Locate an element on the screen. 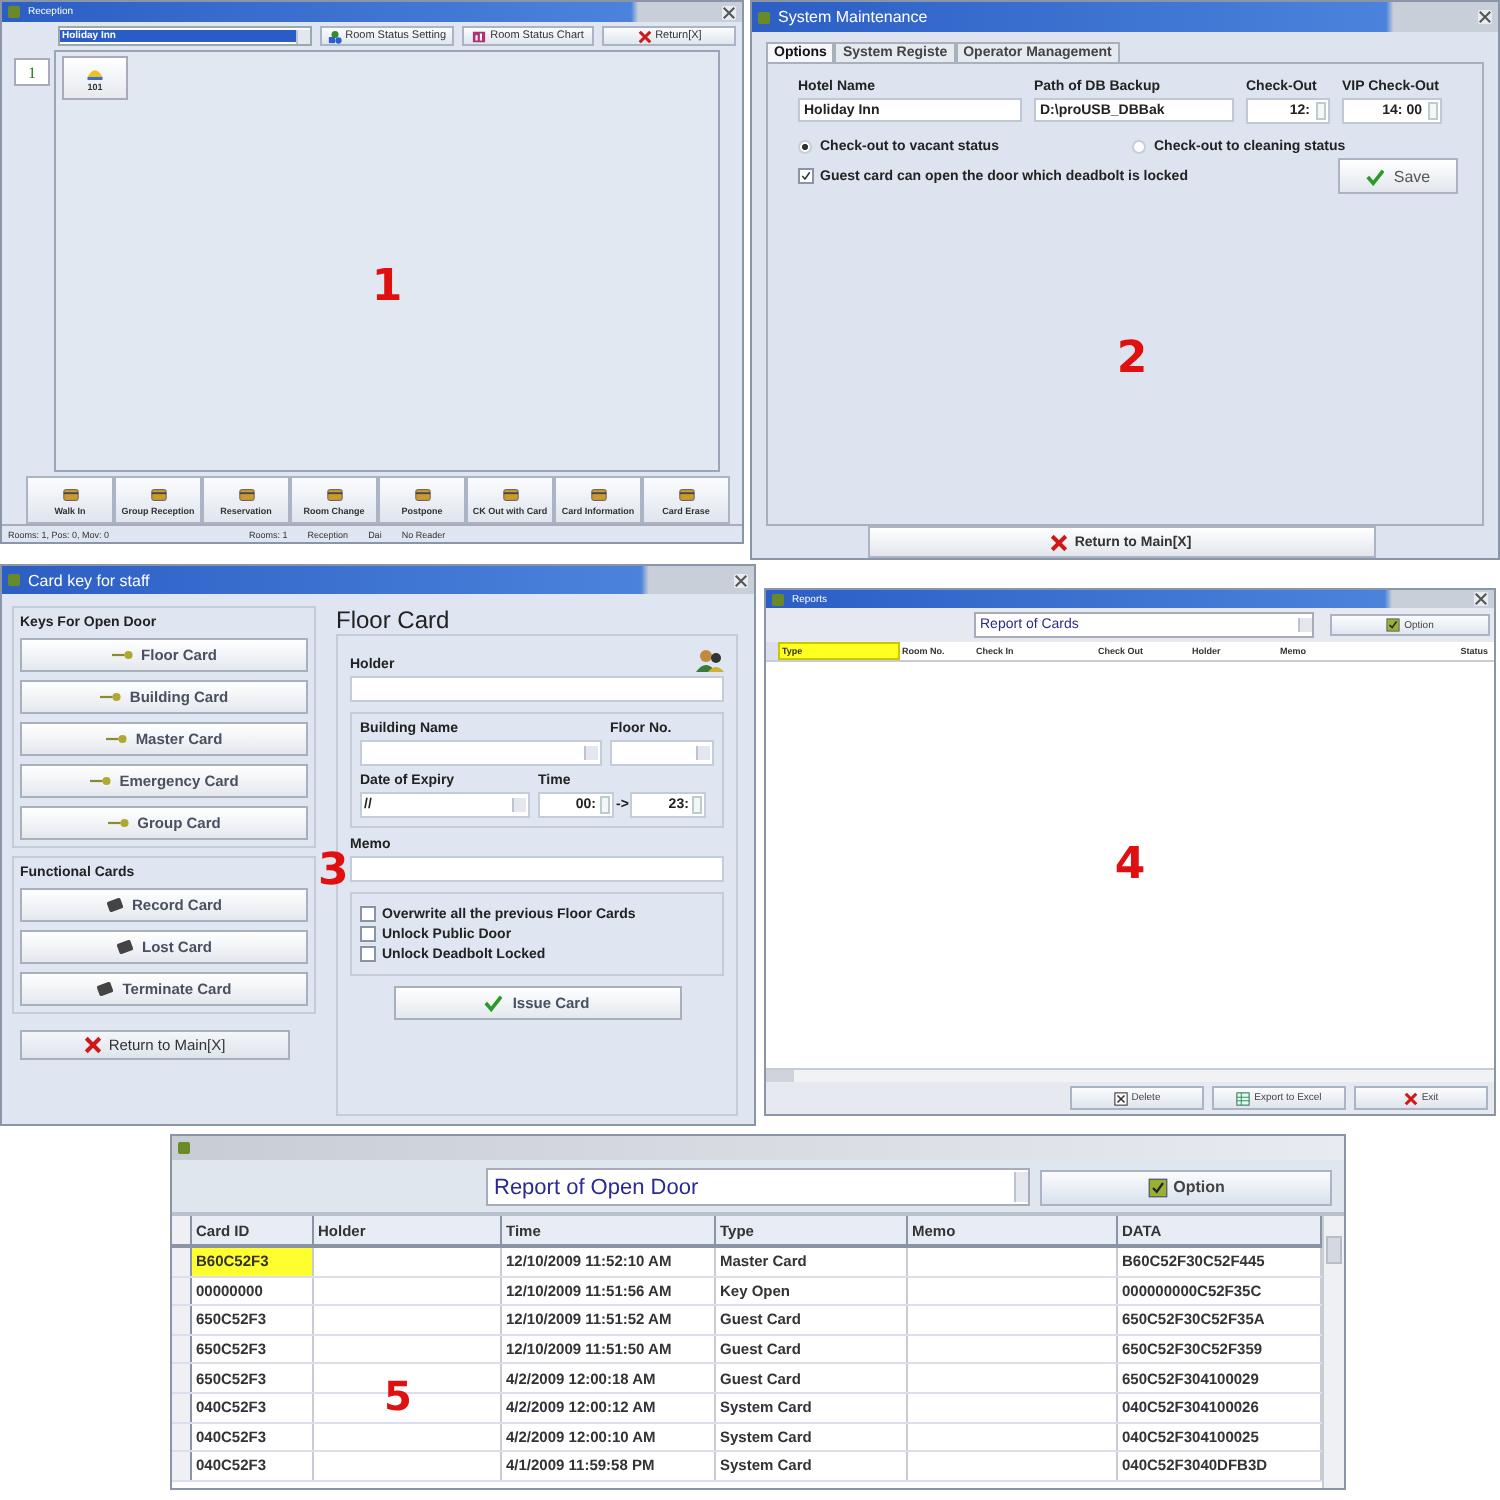 This screenshot has height=1500, width=1500. row-header is located at coordinates (772, 651).